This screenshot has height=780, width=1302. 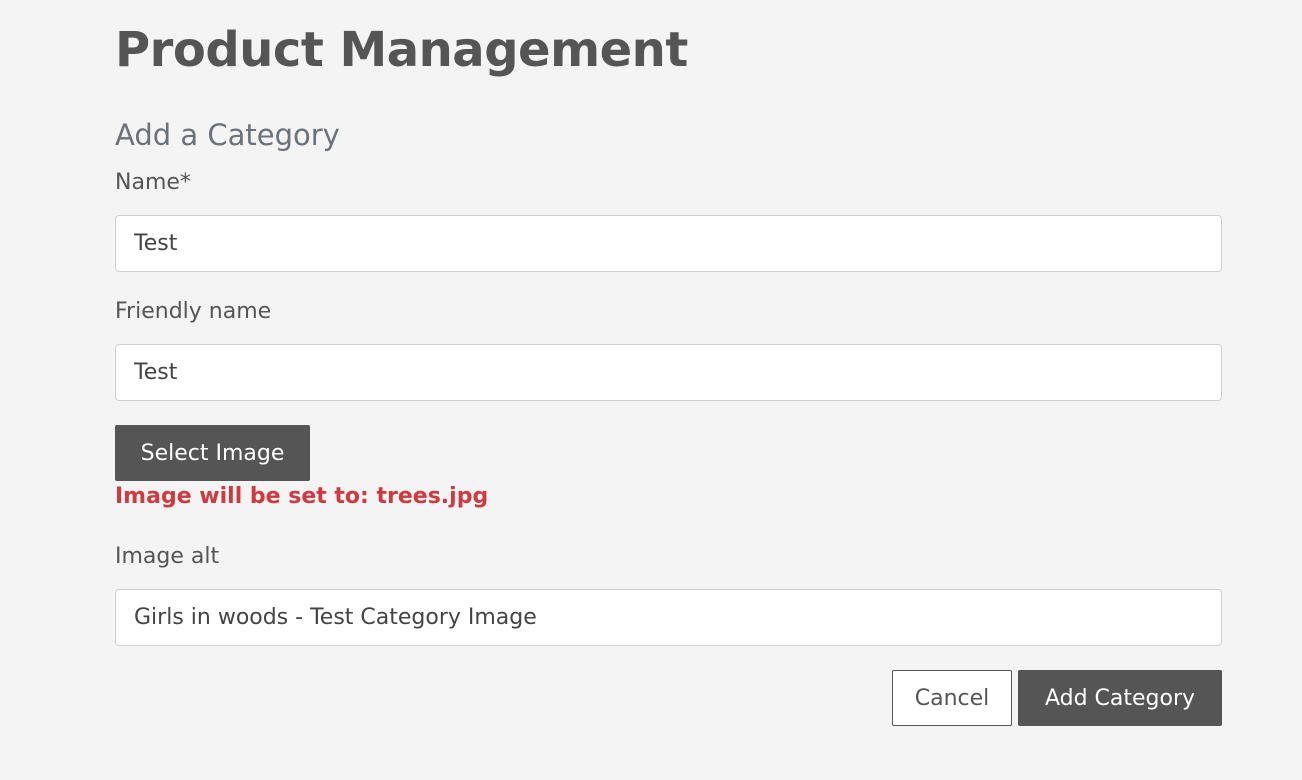 I want to click on image-selected-note: Image will be set to: trees.jpg, so click(x=302, y=496).